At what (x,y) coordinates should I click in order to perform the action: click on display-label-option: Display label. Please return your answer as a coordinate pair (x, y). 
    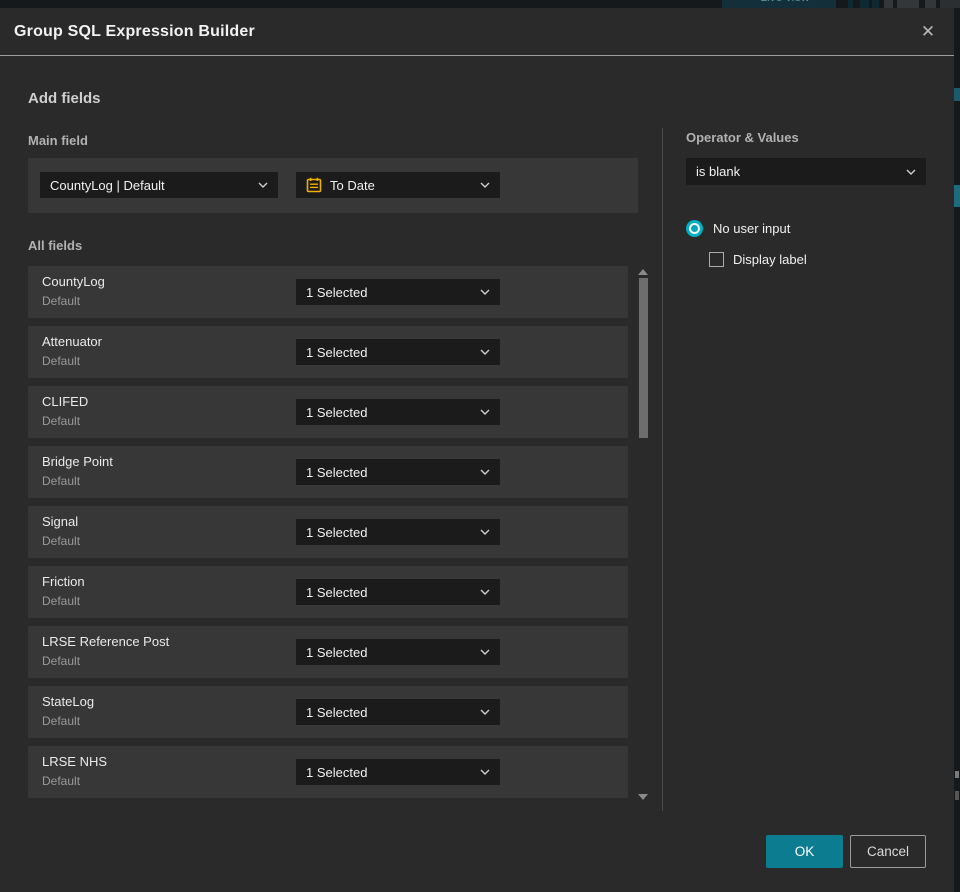
    Looking at the image, I should click on (758, 259).